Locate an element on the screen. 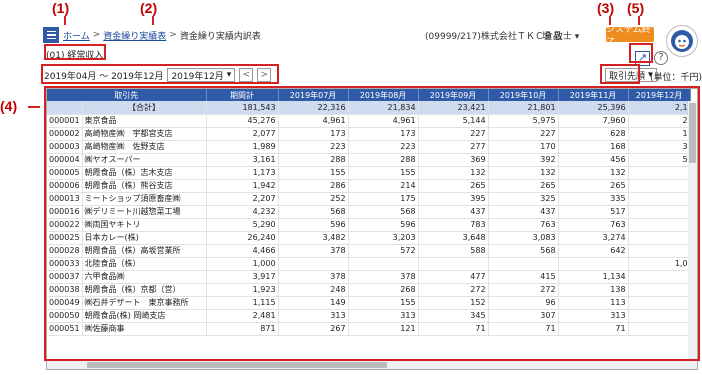 Image resolution: width=702 pixels, height=375 pixels. month-value-cell: 272 is located at coordinates (523, 290).